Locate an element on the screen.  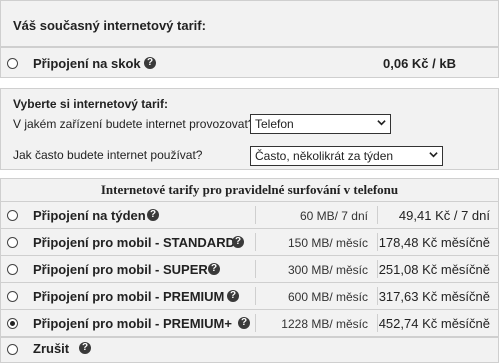
tariff-price: 452,74 Kč měsíčně is located at coordinates (434, 323).